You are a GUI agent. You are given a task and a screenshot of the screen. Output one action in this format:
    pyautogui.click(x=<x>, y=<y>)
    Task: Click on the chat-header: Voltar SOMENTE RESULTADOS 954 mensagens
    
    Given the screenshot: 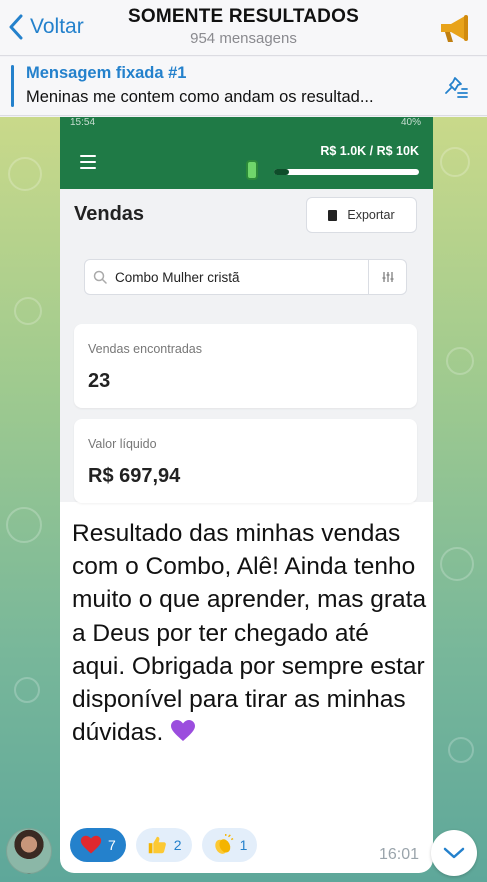 What is the action you would take?
    pyautogui.click(x=243, y=28)
    